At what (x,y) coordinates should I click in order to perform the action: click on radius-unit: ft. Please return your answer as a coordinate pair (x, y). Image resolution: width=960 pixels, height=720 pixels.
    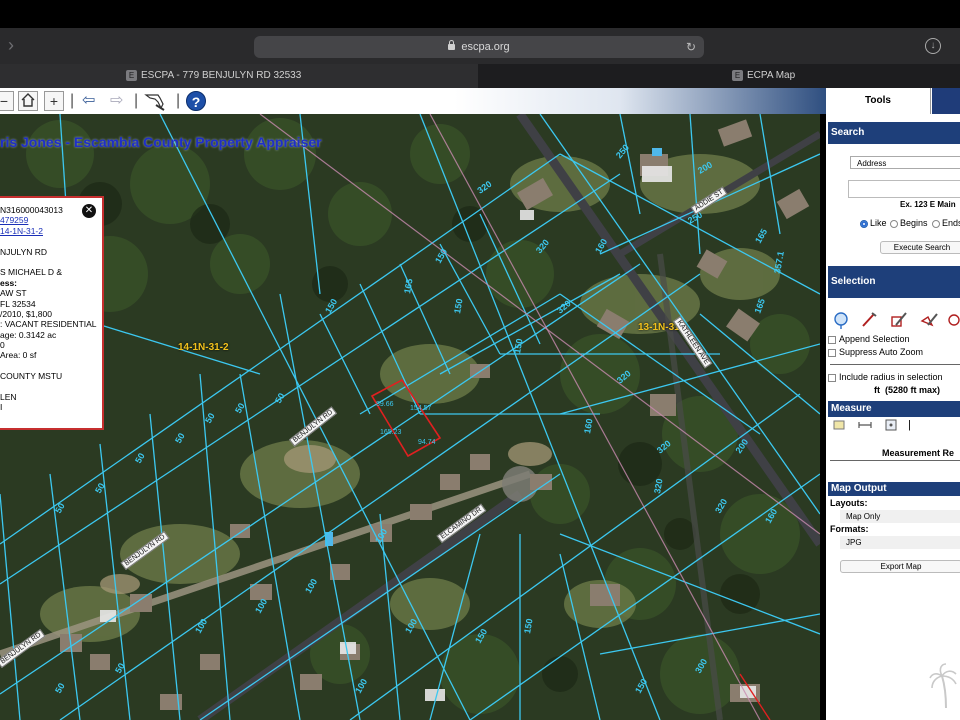
    Looking at the image, I should click on (877, 390).